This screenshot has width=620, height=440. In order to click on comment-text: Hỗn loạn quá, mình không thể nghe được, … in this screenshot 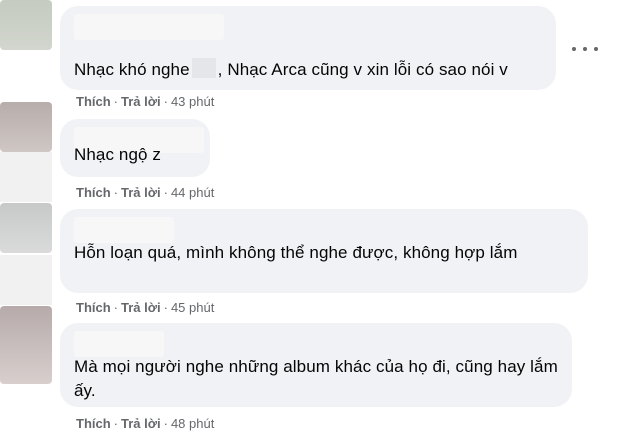, I will do `click(296, 252)`.